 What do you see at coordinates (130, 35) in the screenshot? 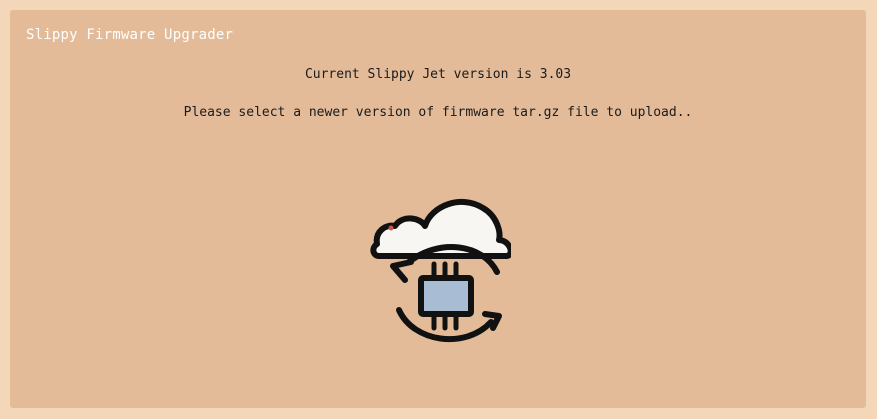
I see `app-title: Slippy Firmware Upgrader` at bounding box center [130, 35].